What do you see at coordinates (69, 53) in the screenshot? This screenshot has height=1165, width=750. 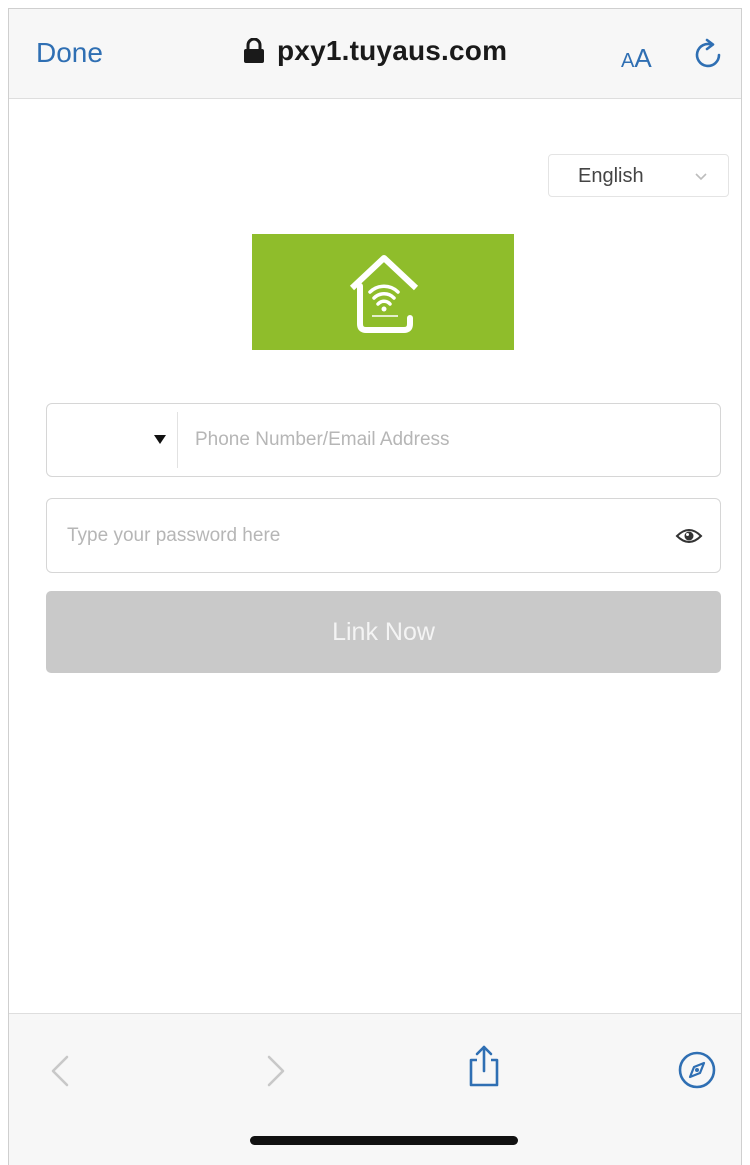 I see `done-button: Done` at bounding box center [69, 53].